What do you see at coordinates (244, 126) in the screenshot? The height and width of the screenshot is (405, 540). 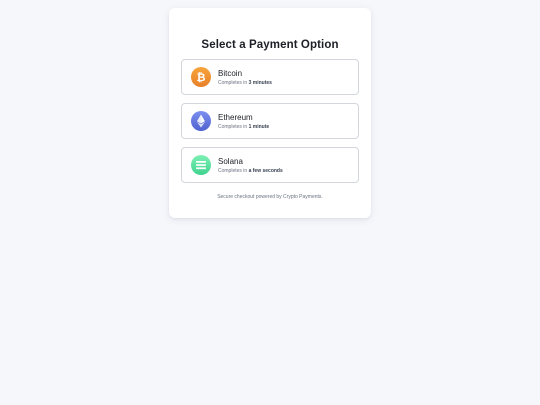 I see `option-completion-time: Completes in 1 minute` at bounding box center [244, 126].